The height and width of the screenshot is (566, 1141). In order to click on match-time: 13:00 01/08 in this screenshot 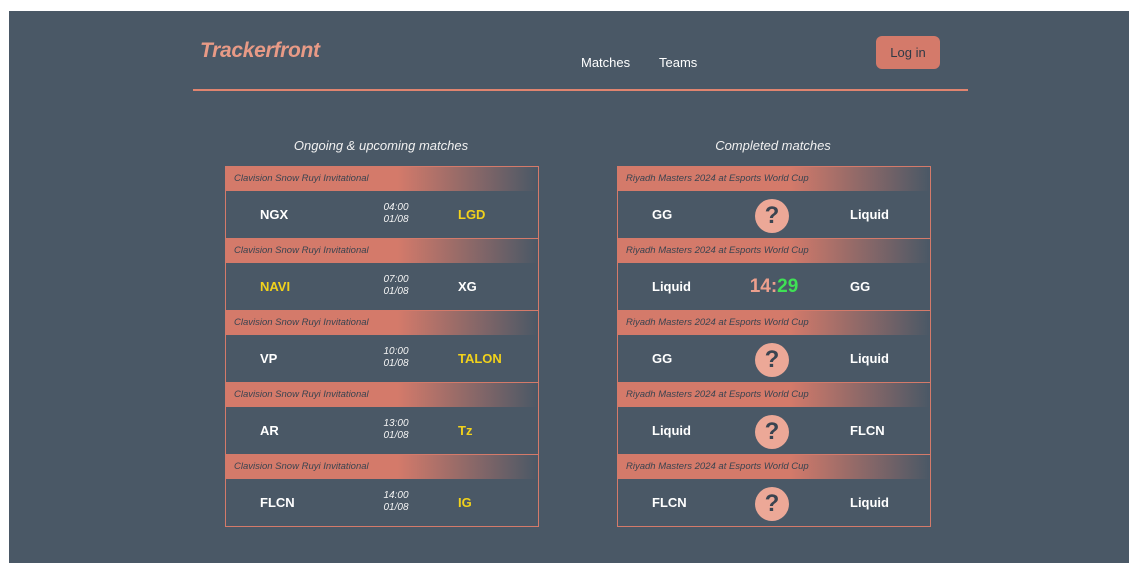, I will do `click(396, 430)`.